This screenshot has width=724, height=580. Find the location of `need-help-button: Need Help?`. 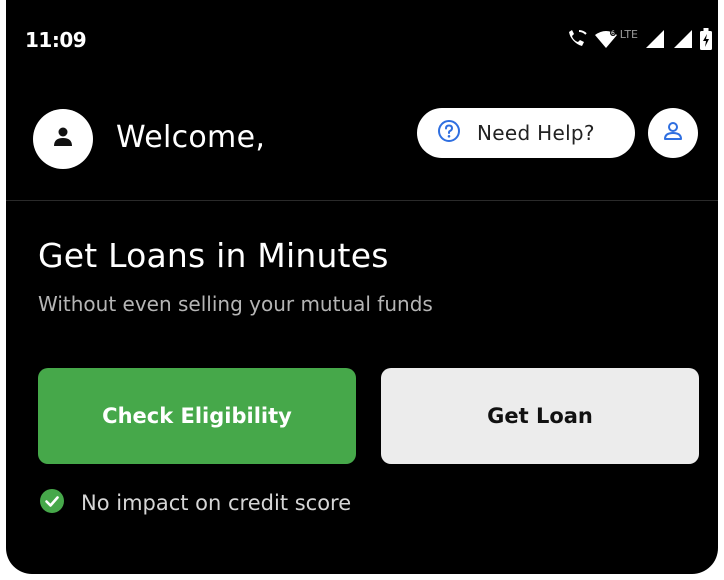

need-help-button: Need Help? is located at coordinates (526, 133).